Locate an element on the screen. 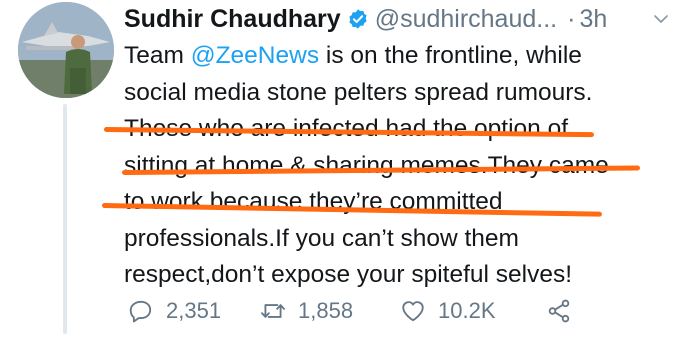 The height and width of the screenshot is (337, 679). retweet-button: 1,858 is located at coordinates (330, 311).